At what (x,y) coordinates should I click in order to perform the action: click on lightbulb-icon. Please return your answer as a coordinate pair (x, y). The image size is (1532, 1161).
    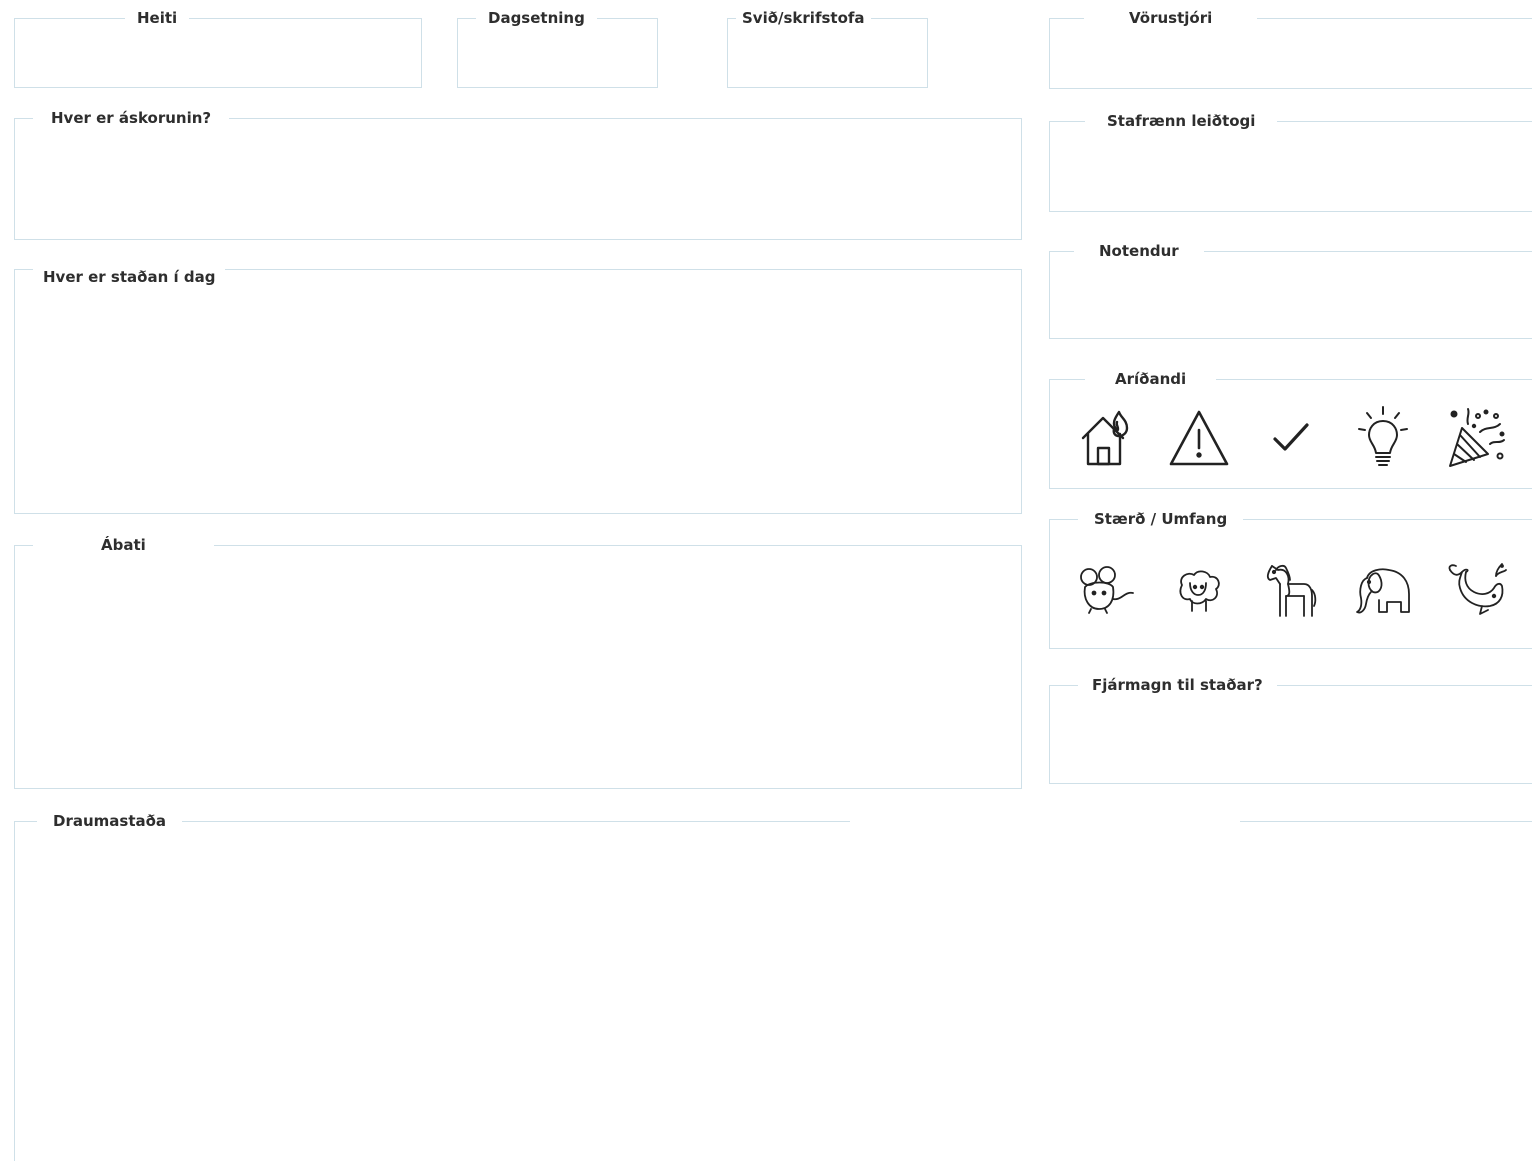
    Looking at the image, I should click on (1383, 438).